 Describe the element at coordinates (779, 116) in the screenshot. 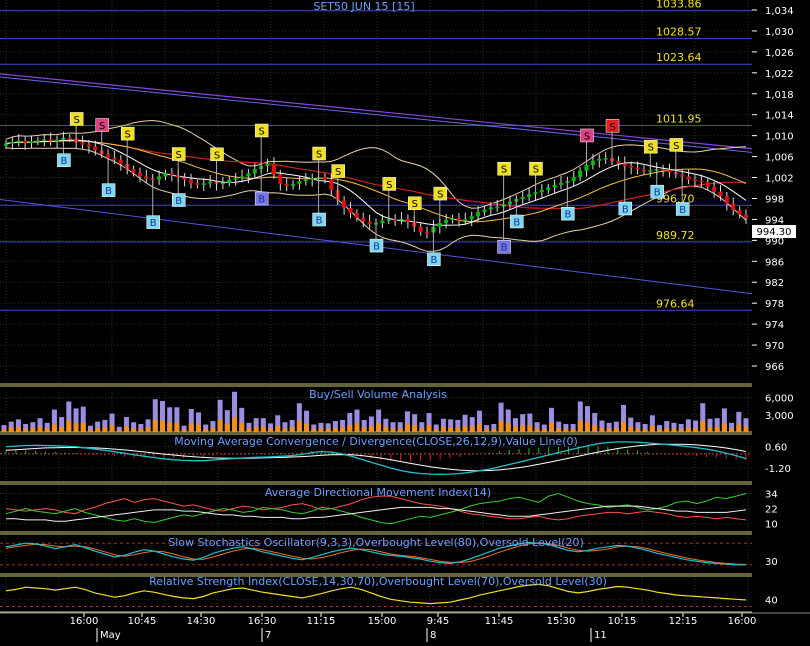

I see `price-tick-label: 1,014` at that location.